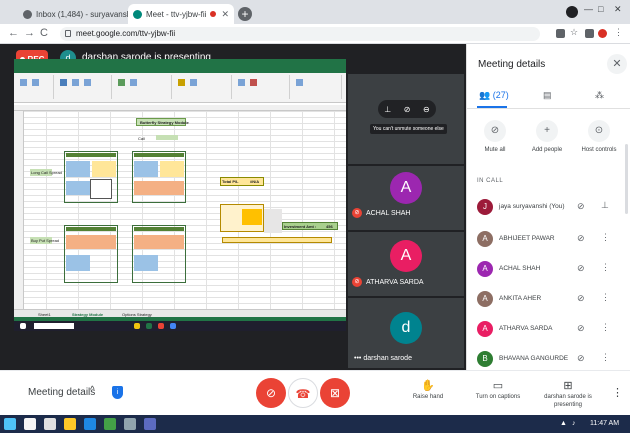 The height and width of the screenshot is (433, 630). I want to click on back-button: ←, so click(13, 33).